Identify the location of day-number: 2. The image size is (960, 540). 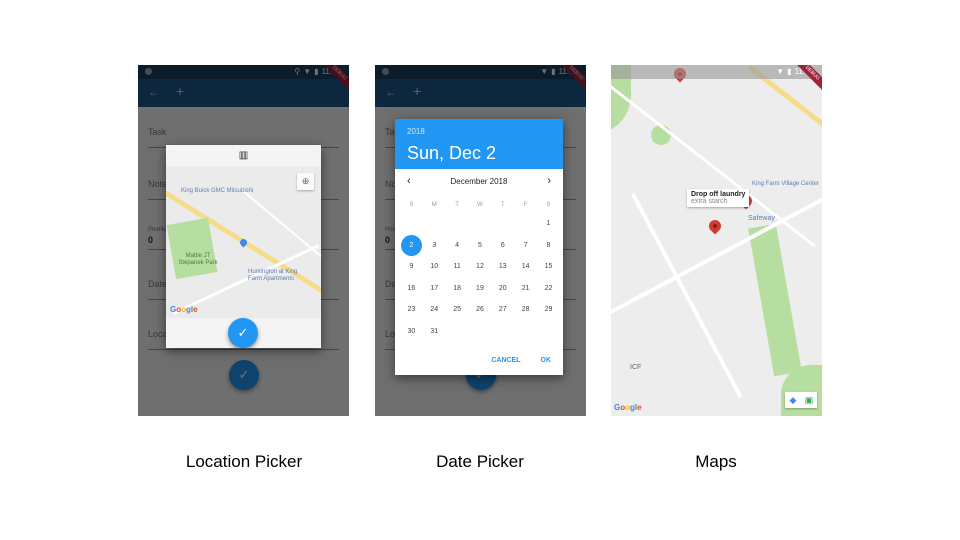
(411, 245).